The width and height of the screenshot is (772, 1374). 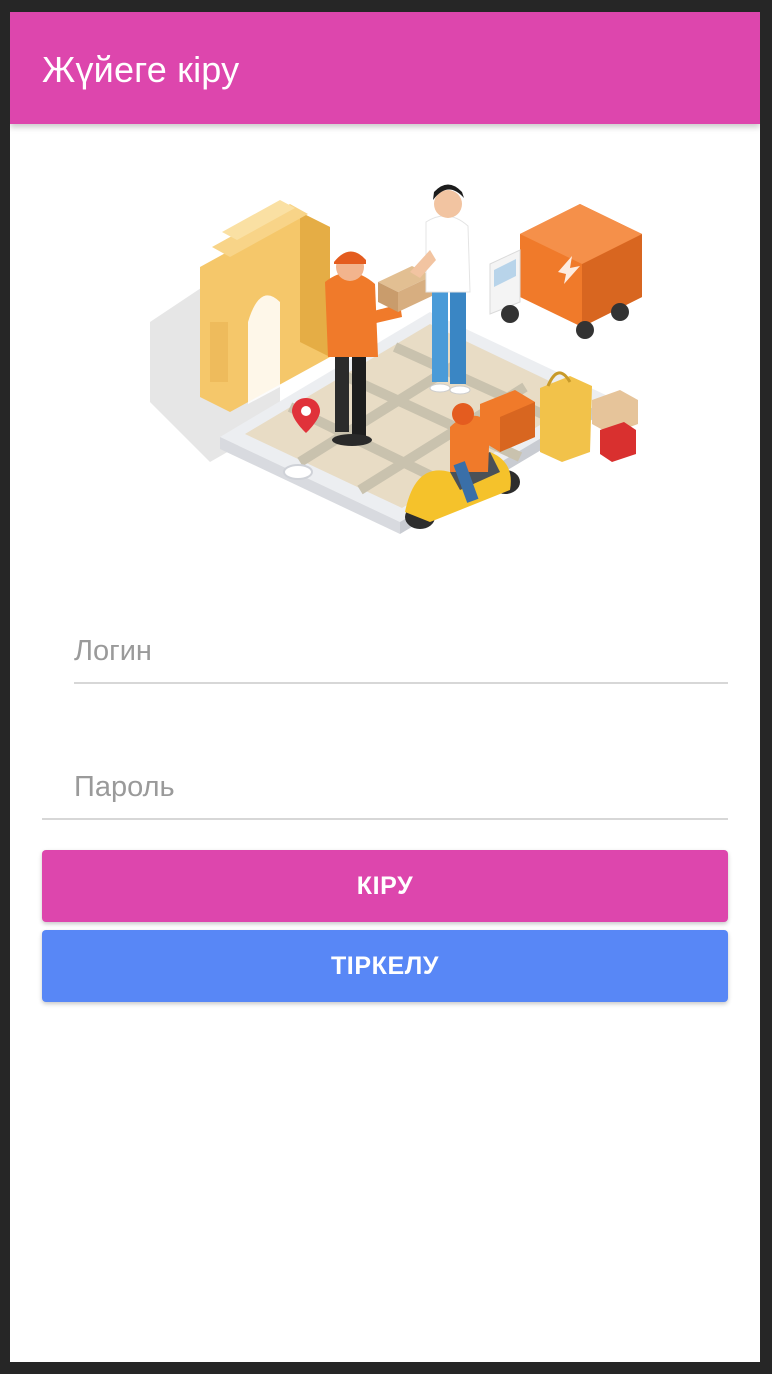 I want to click on login-field, so click(x=401, y=653).